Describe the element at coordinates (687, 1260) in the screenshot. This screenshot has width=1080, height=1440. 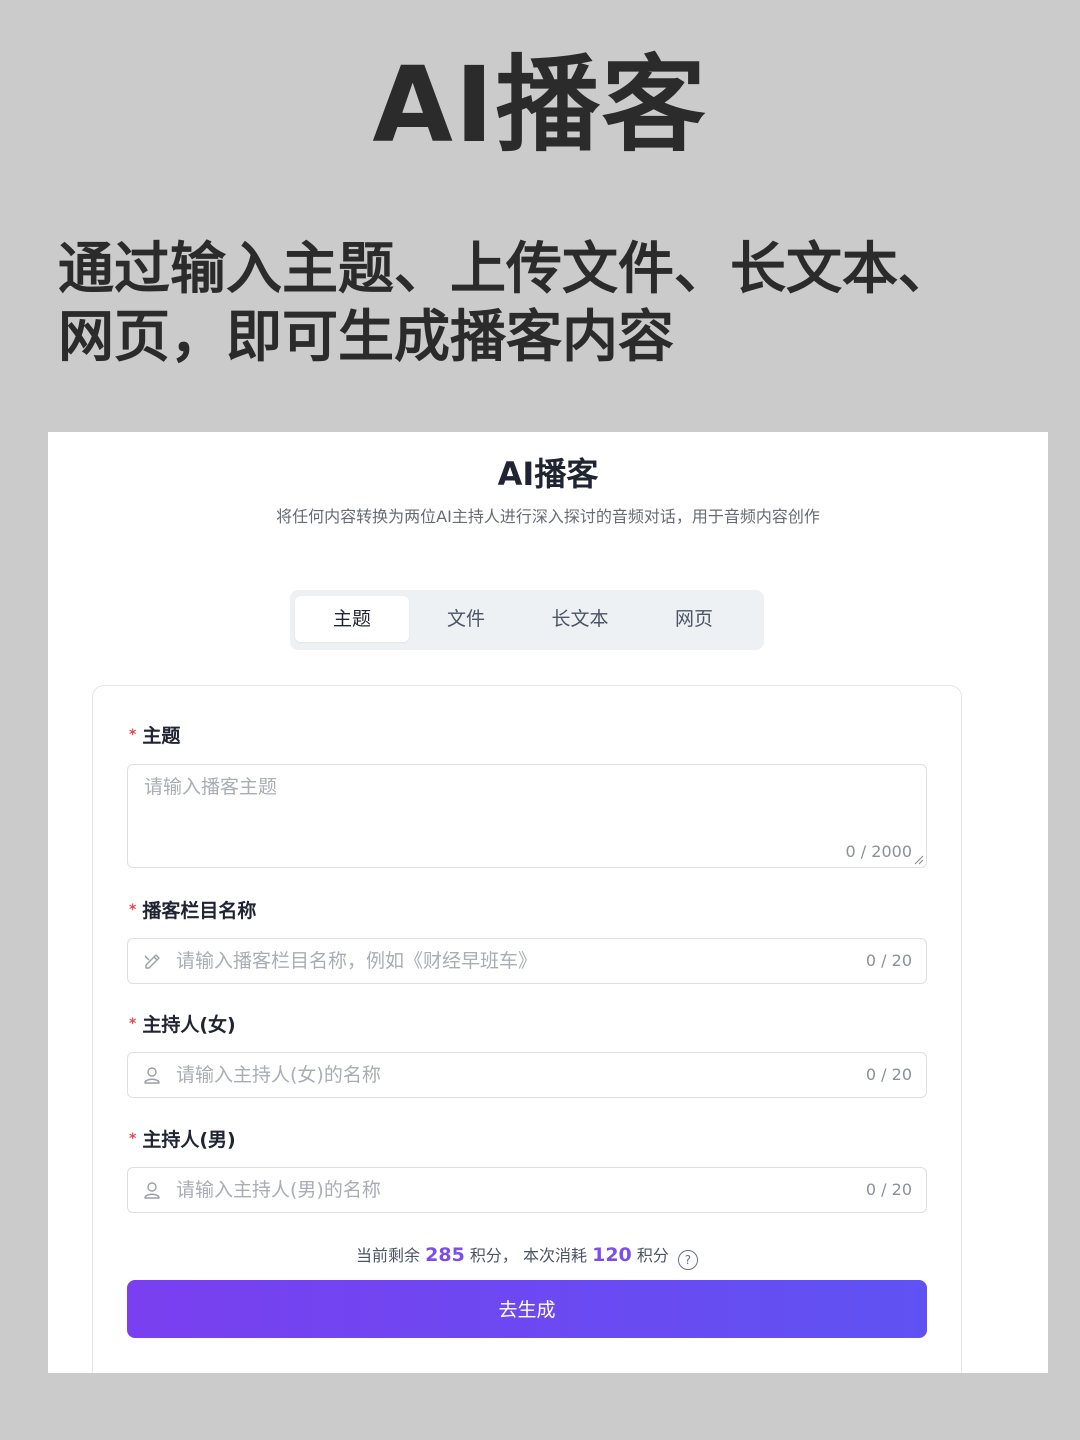
I see `help-icon: ?` at that location.